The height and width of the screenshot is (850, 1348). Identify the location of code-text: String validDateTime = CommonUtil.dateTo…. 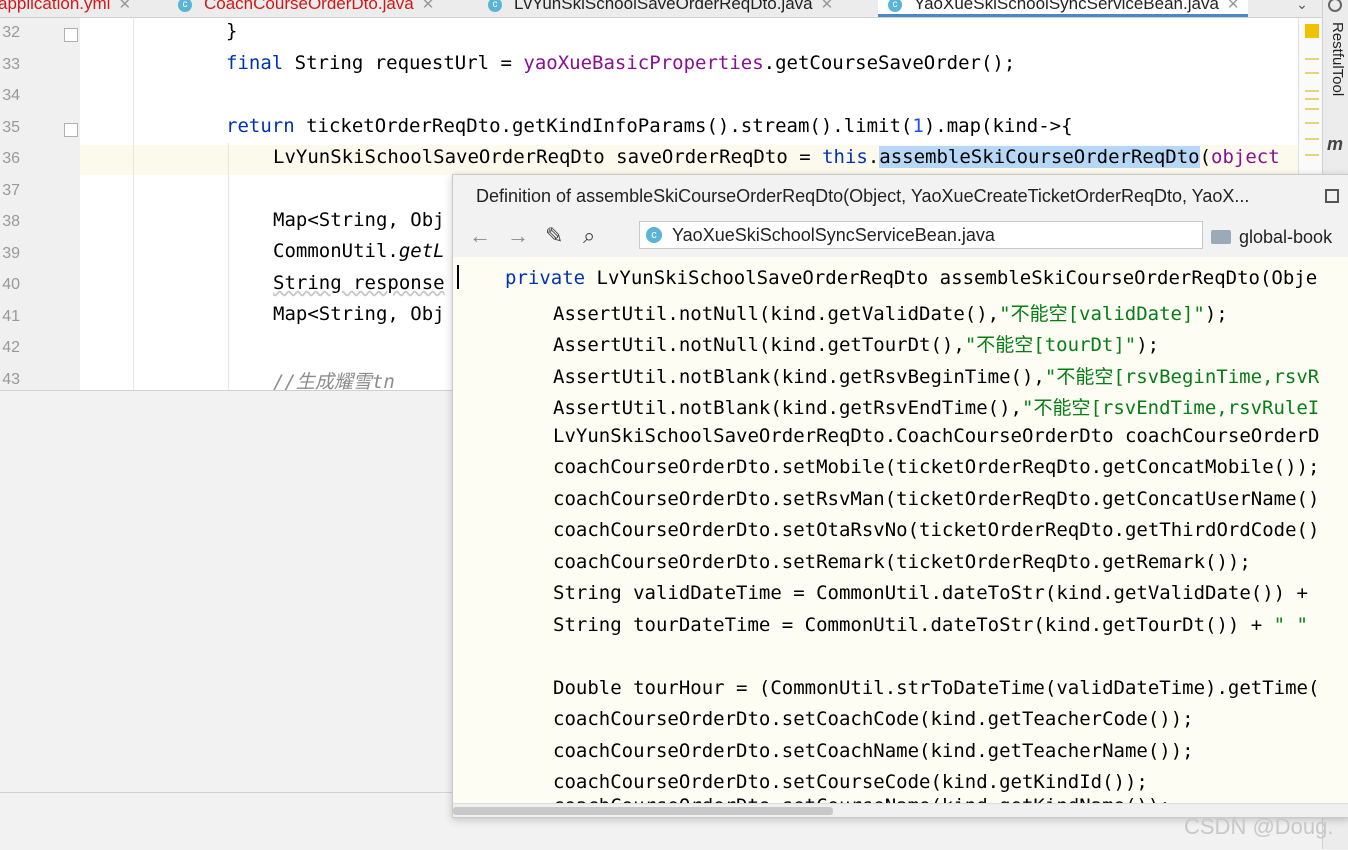
(930, 593).